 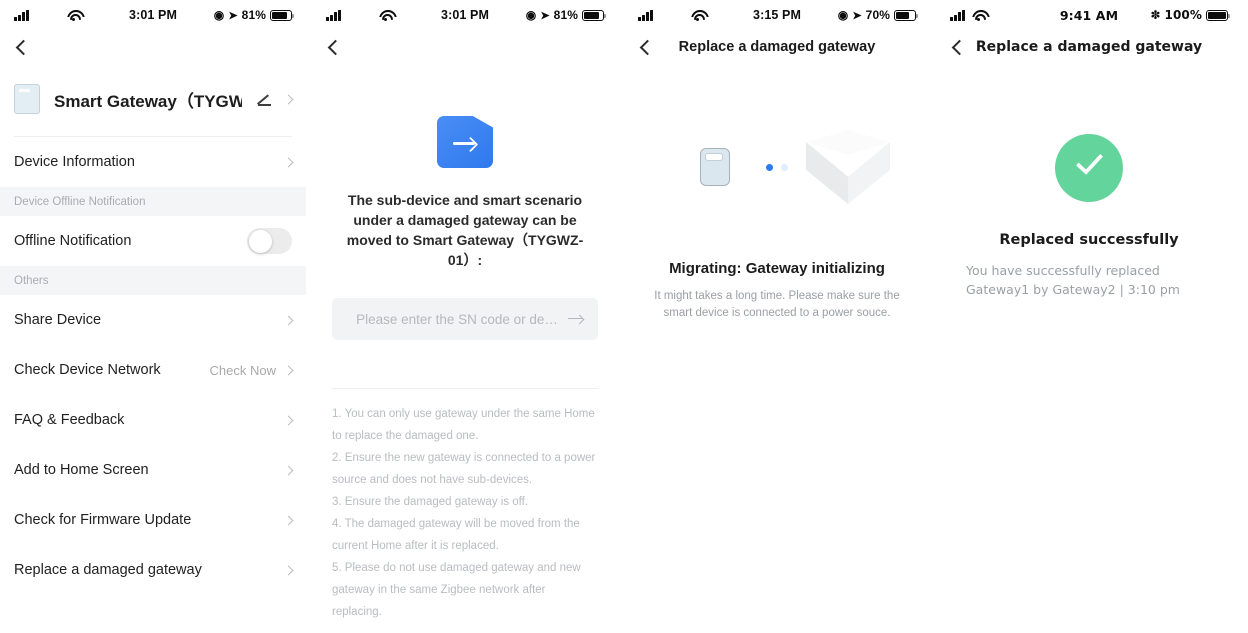 What do you see at coordinates (1089, 240) in the screenshot?
I see `success-title: Replaced successfully` at bounding box center [1089, 240].